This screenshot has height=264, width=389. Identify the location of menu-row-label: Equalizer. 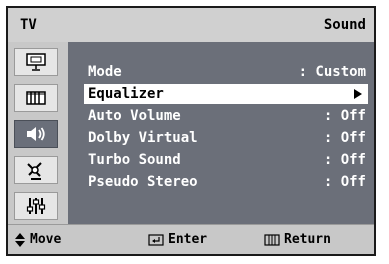
(126, 94).